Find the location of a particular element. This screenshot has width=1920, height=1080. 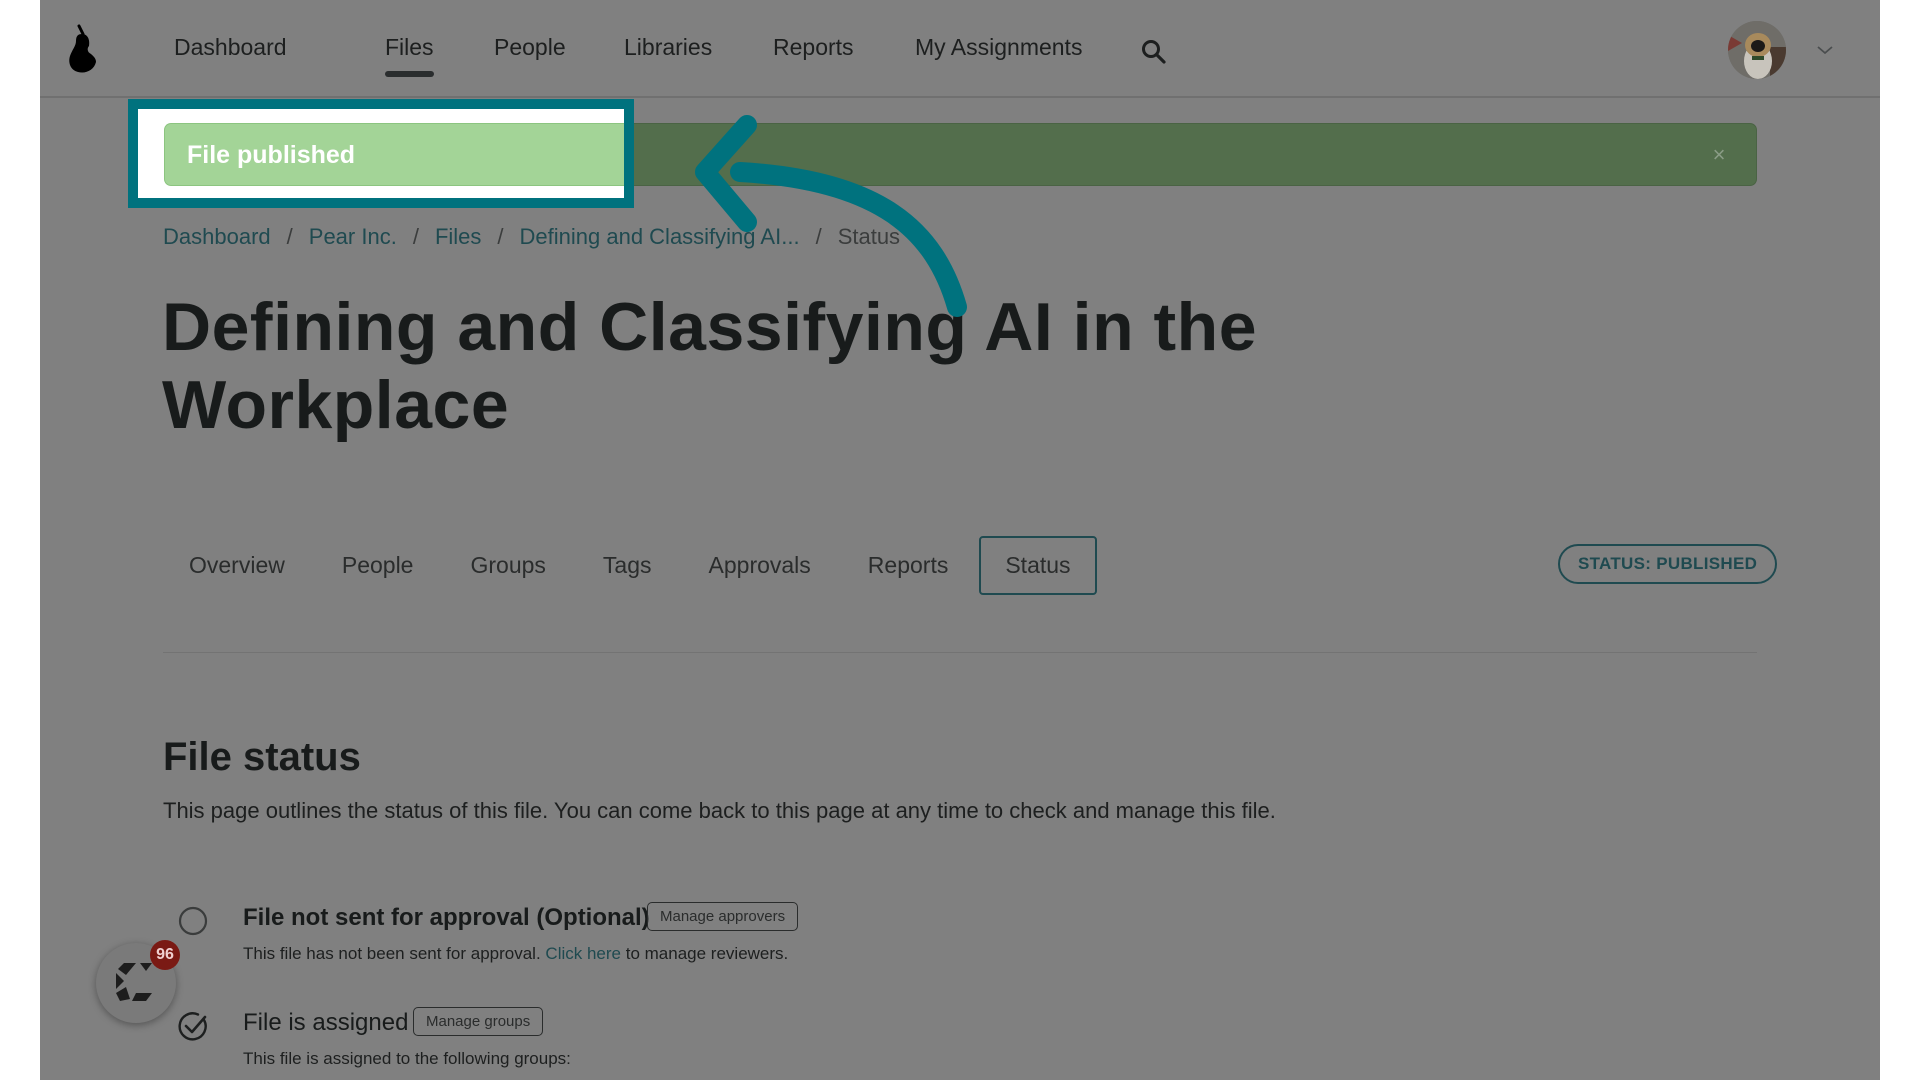

tab-people: People is located at coordinates (378, 565).